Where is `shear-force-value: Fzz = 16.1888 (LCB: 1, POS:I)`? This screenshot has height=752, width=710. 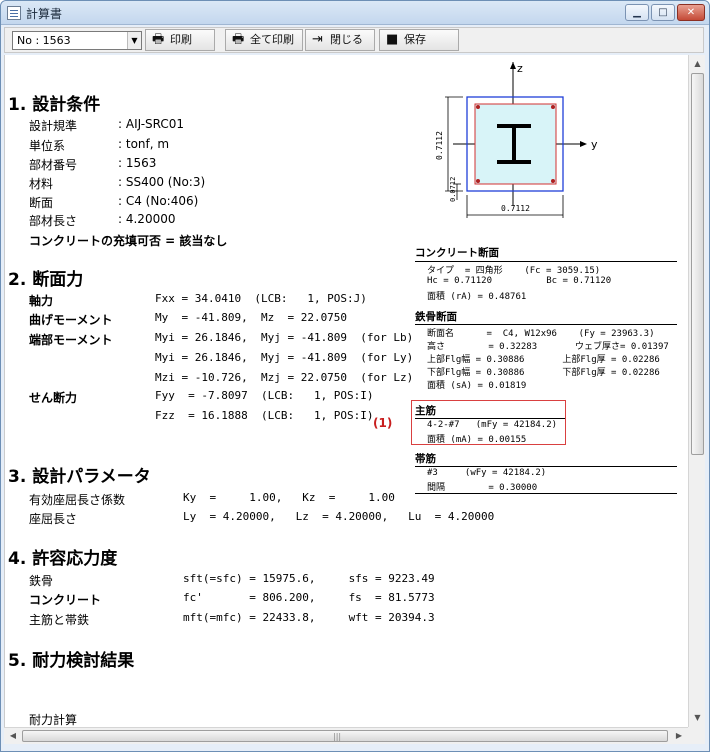 shear-force-value: Fzz = 16.1888 (LCB: 1, POS:I) is located at coordinates (264, 415).